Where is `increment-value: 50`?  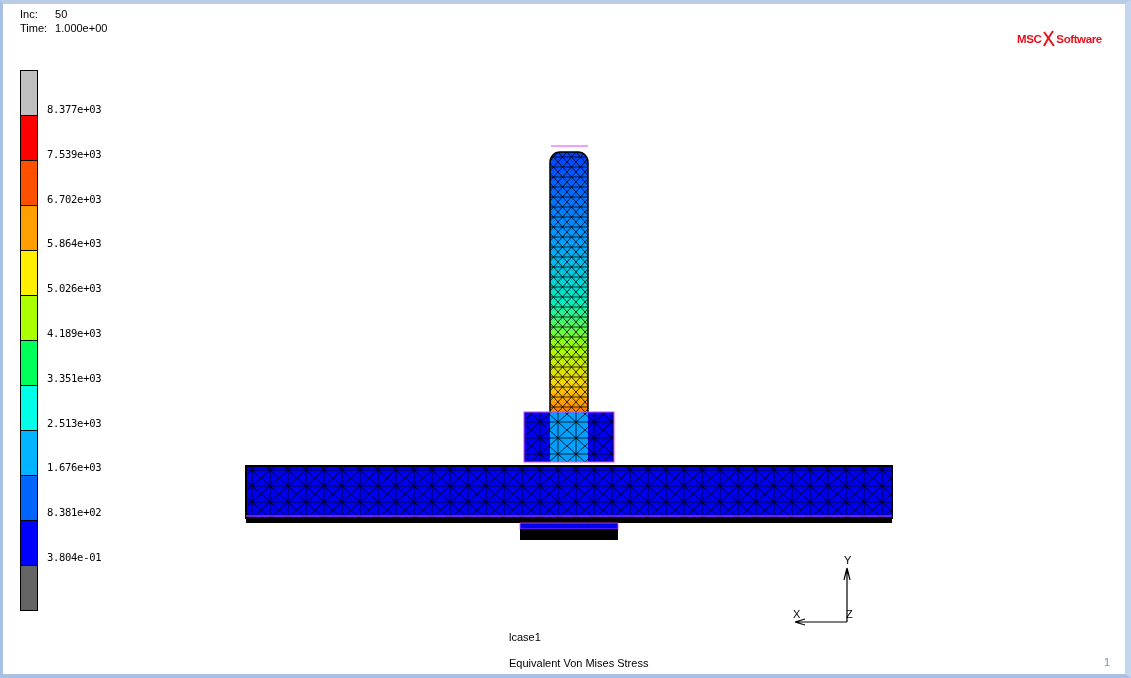 increment-value: 50 is located at coordinates (62, 14).